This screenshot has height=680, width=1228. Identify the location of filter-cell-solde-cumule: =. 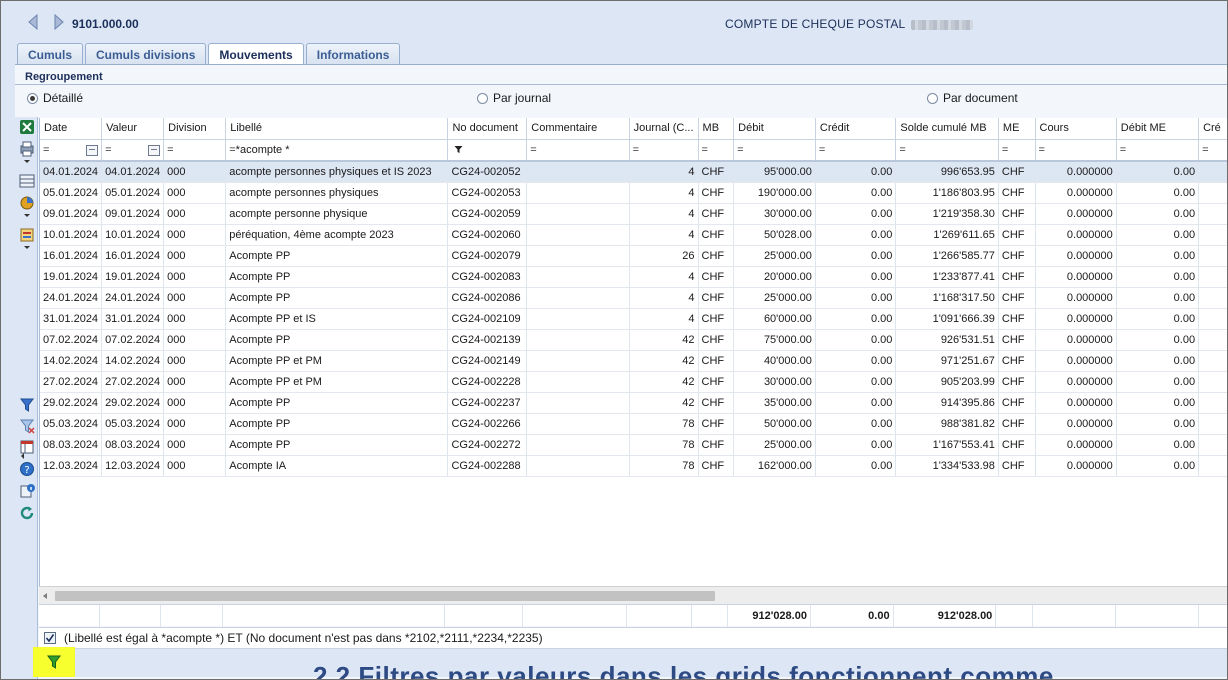
(947, 150).